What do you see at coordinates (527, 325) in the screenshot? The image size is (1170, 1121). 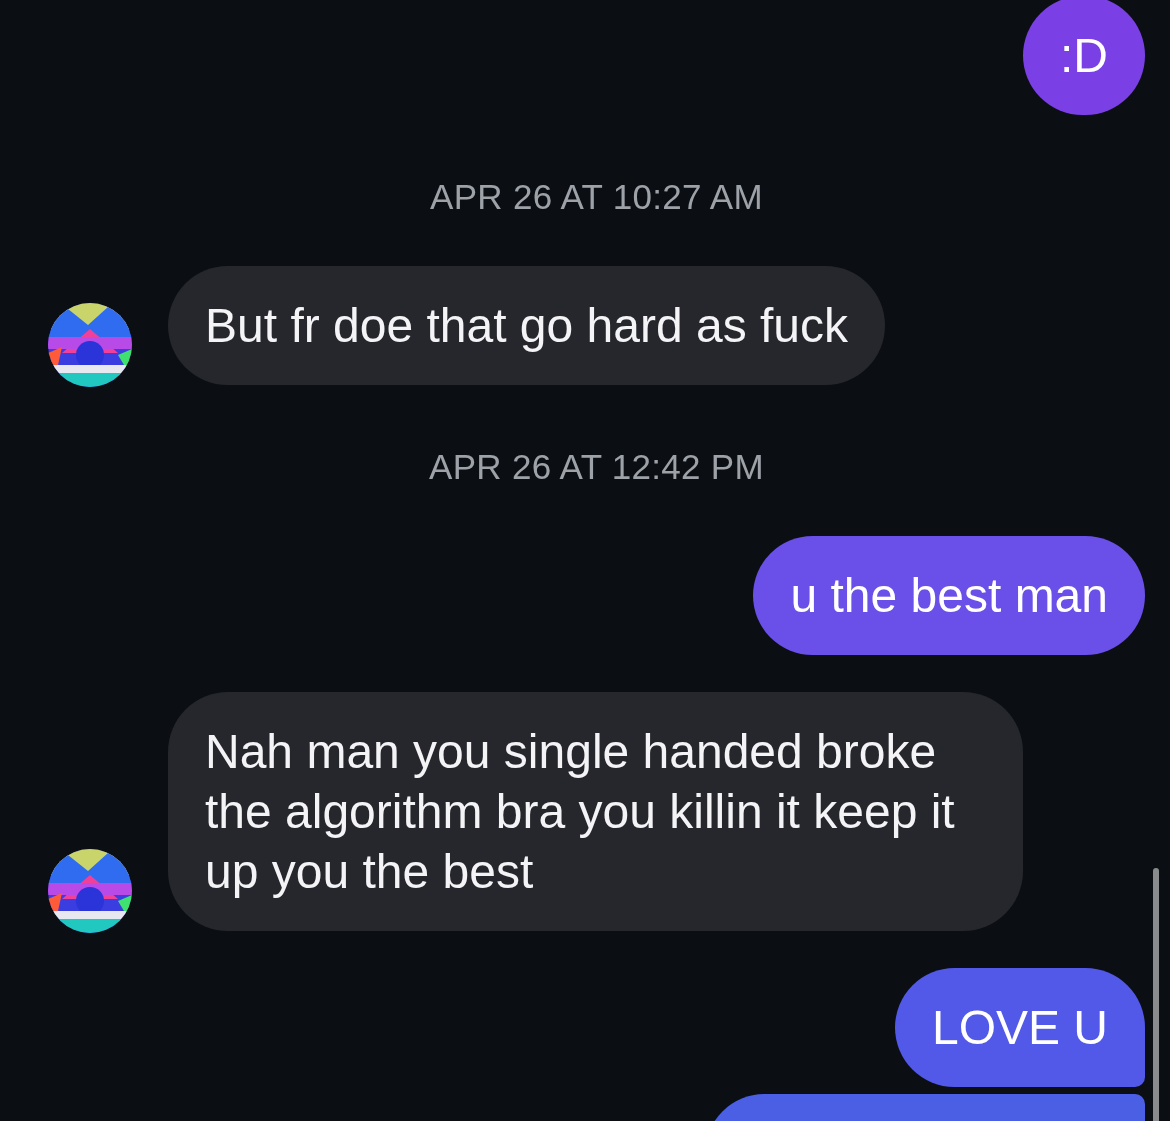 I see `message-bubble: But fr doe that go hard as fuck` at bounding box center [527, 325].